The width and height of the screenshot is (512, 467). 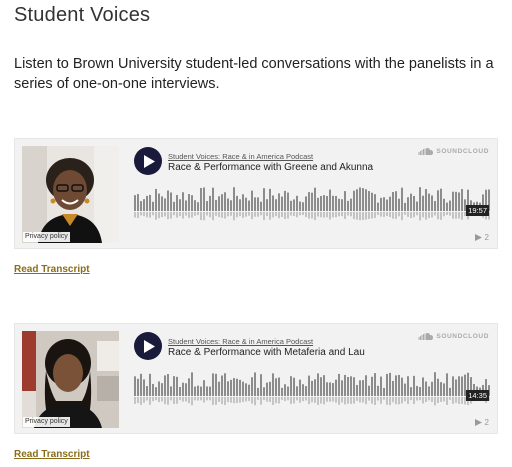 What do you see at coordinates (477, 395) in the screenshot?
I see `track-duration: 14:35` at bounding box center [477, 395].